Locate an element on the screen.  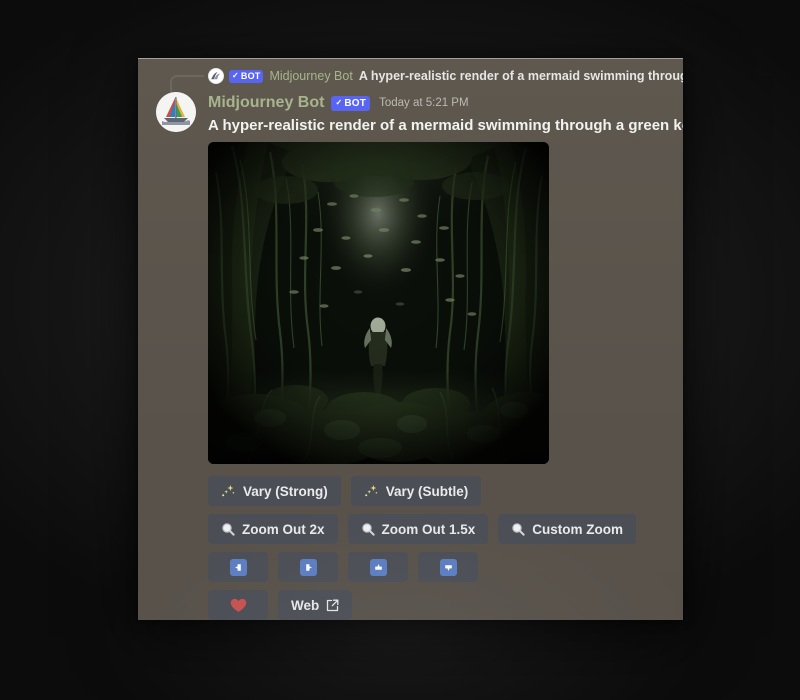
vary-strong-button: Vary (Strong) is located at coordinates (274, 491).